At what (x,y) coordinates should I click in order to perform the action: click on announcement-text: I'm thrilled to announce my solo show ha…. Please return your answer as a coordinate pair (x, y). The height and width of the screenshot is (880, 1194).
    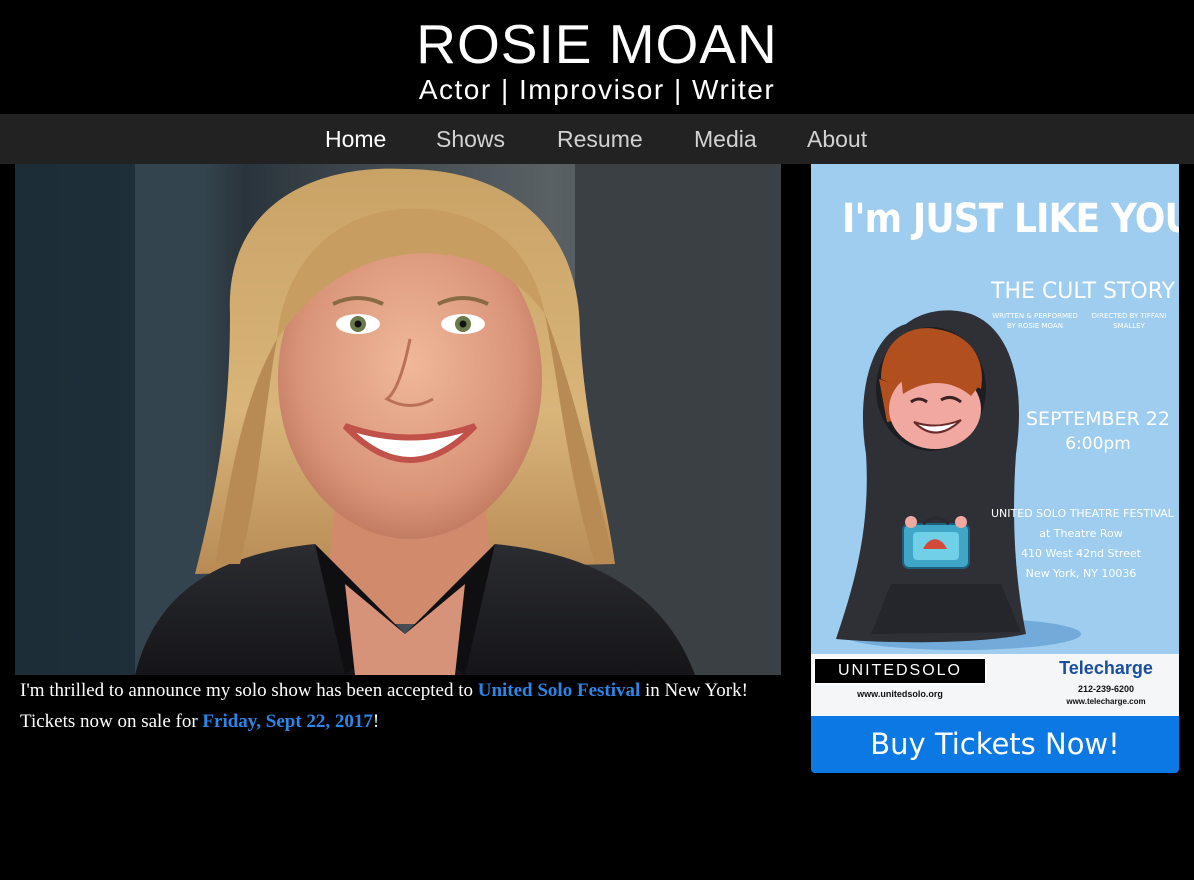
    Looking at the image, I should click on (400, 706).